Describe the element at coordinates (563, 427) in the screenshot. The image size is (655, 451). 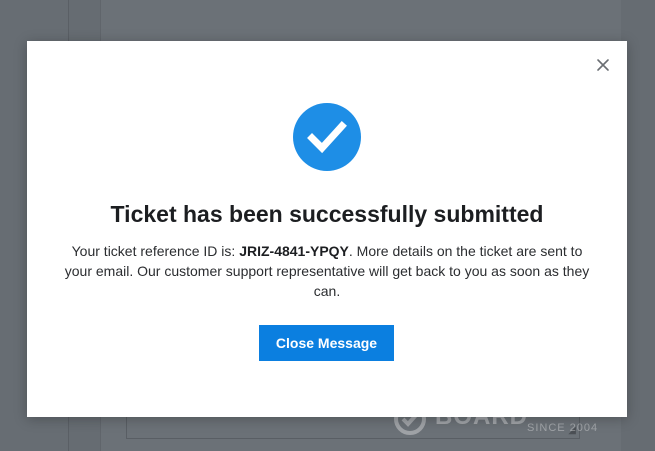
I see `watermark-tagline: SINCE 2004` at that location.